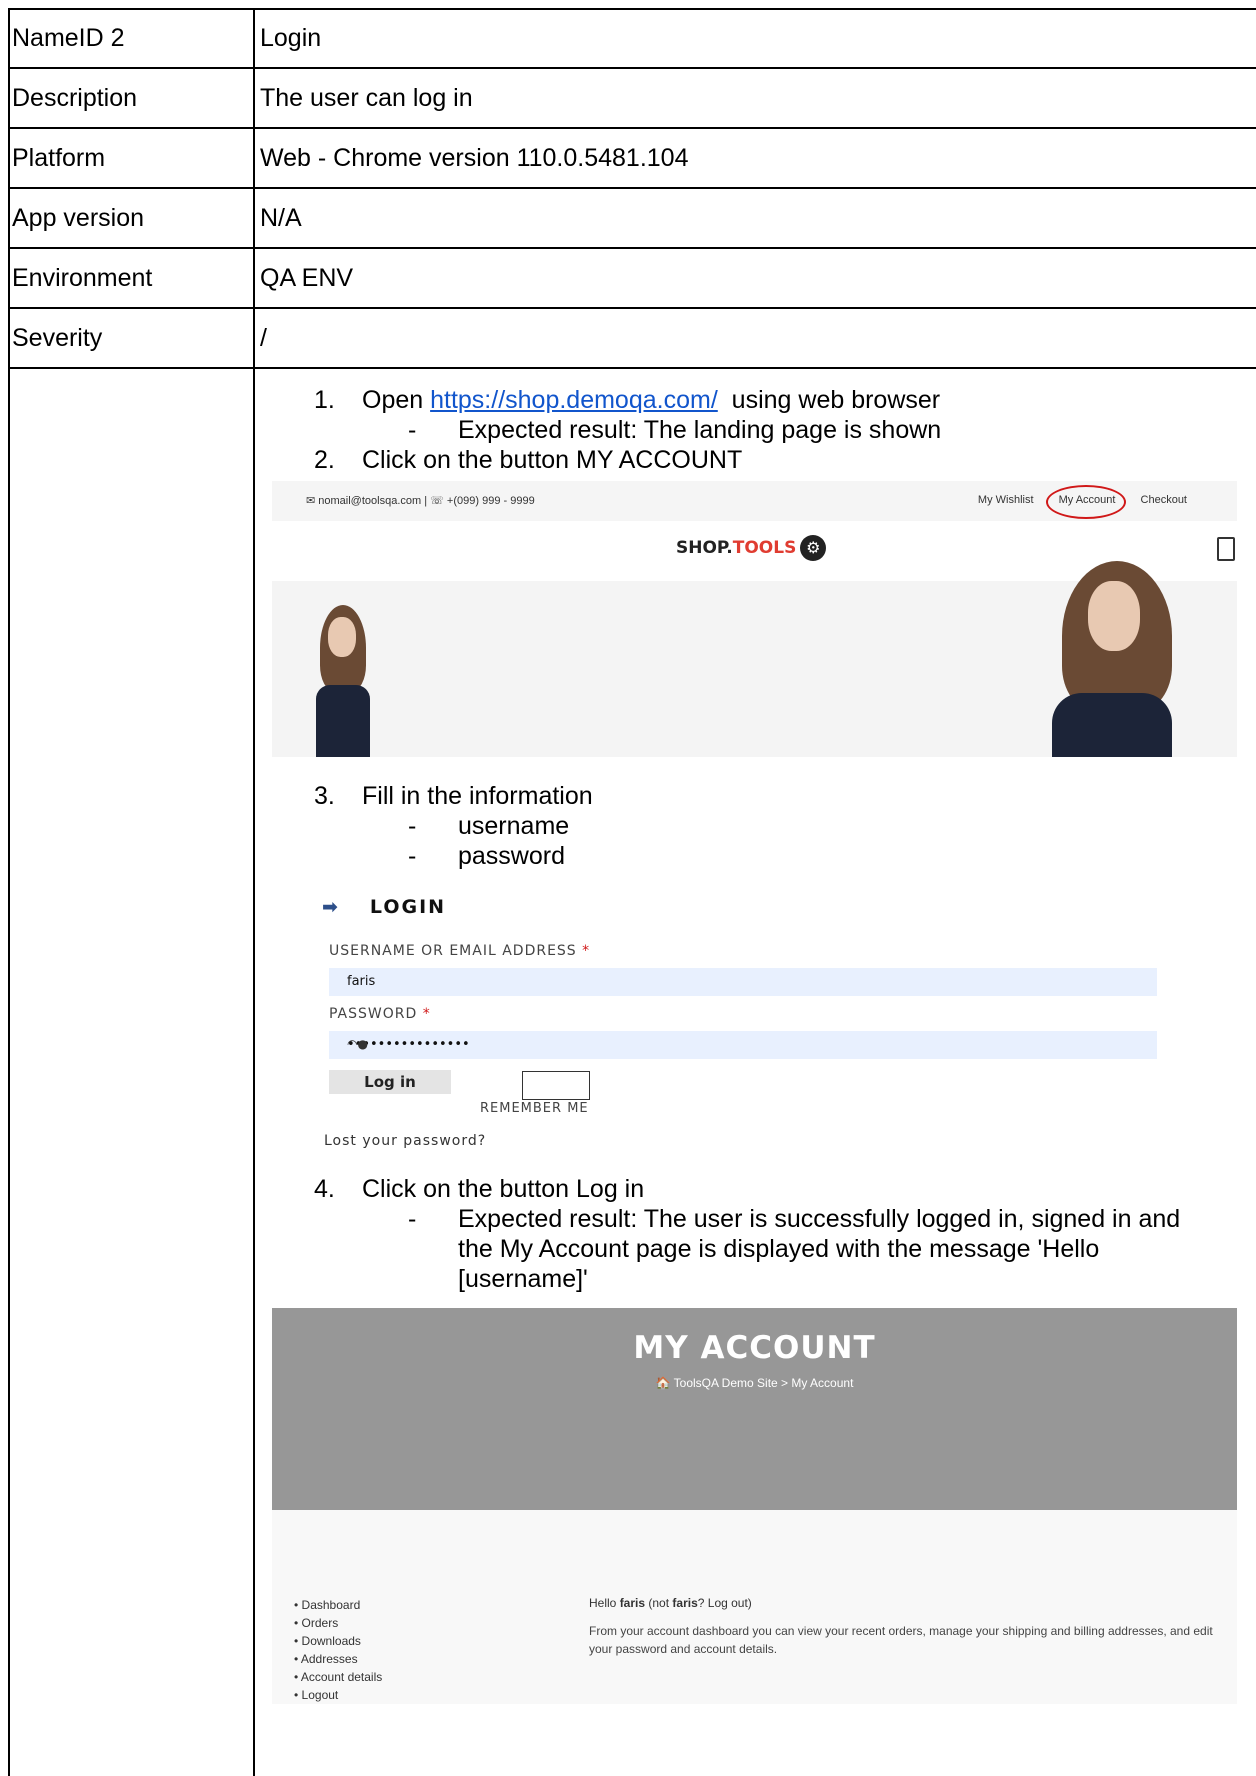 Image resolution: width=1256 pixels, height=1776 pixels. Describe the element at coordinates (552, 460) in the screenshot. I see `step-text: Click on the button MY ACCOUNT` at that location.